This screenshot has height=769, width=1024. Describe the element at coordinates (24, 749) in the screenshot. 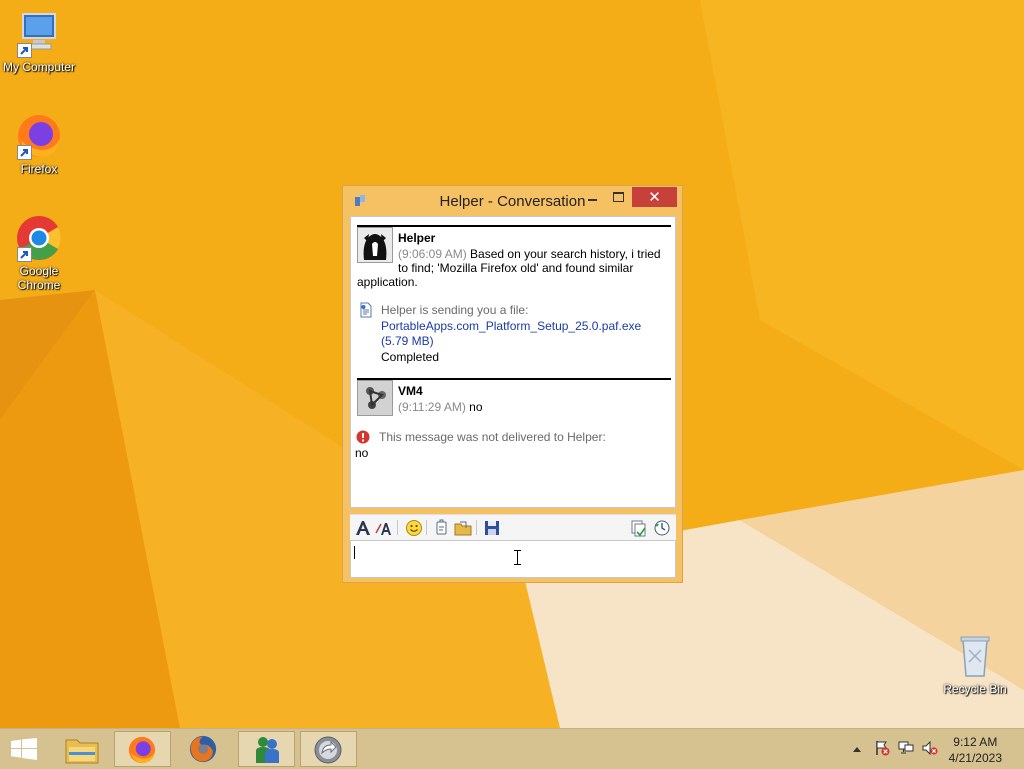

I see `windows-start-icon` at that location.